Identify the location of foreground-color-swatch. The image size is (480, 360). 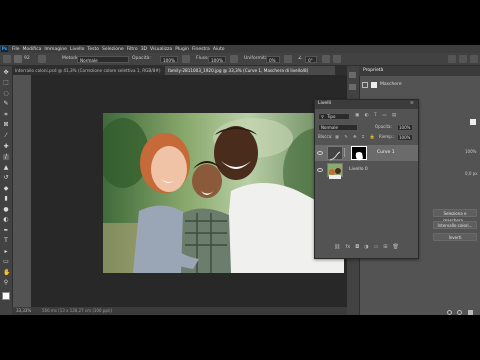
(6, 296).